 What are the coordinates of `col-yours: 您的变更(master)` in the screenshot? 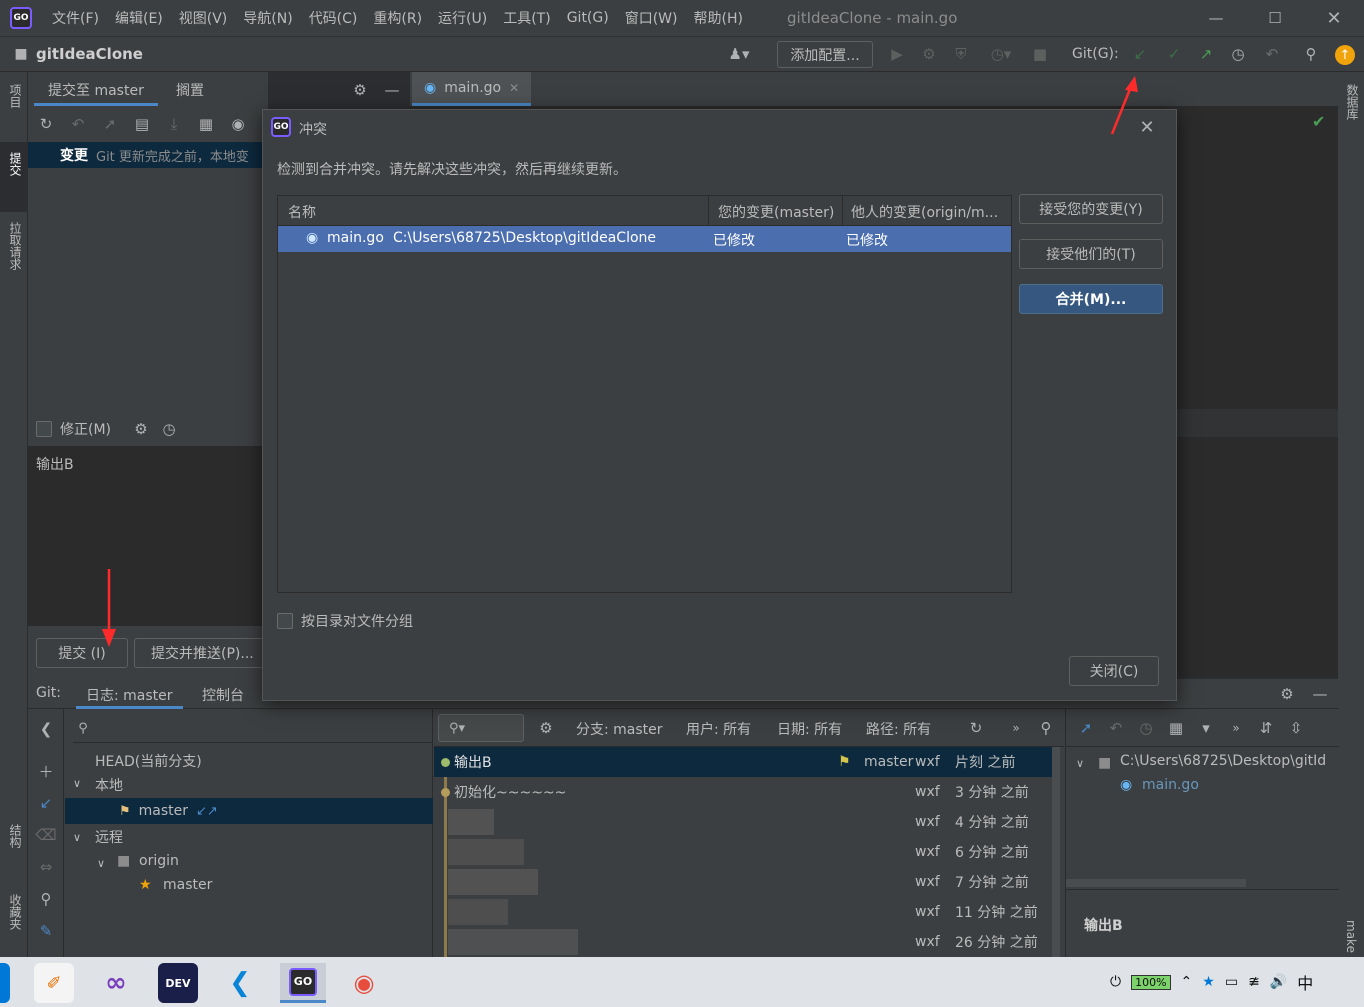 It's located at (776, 212).